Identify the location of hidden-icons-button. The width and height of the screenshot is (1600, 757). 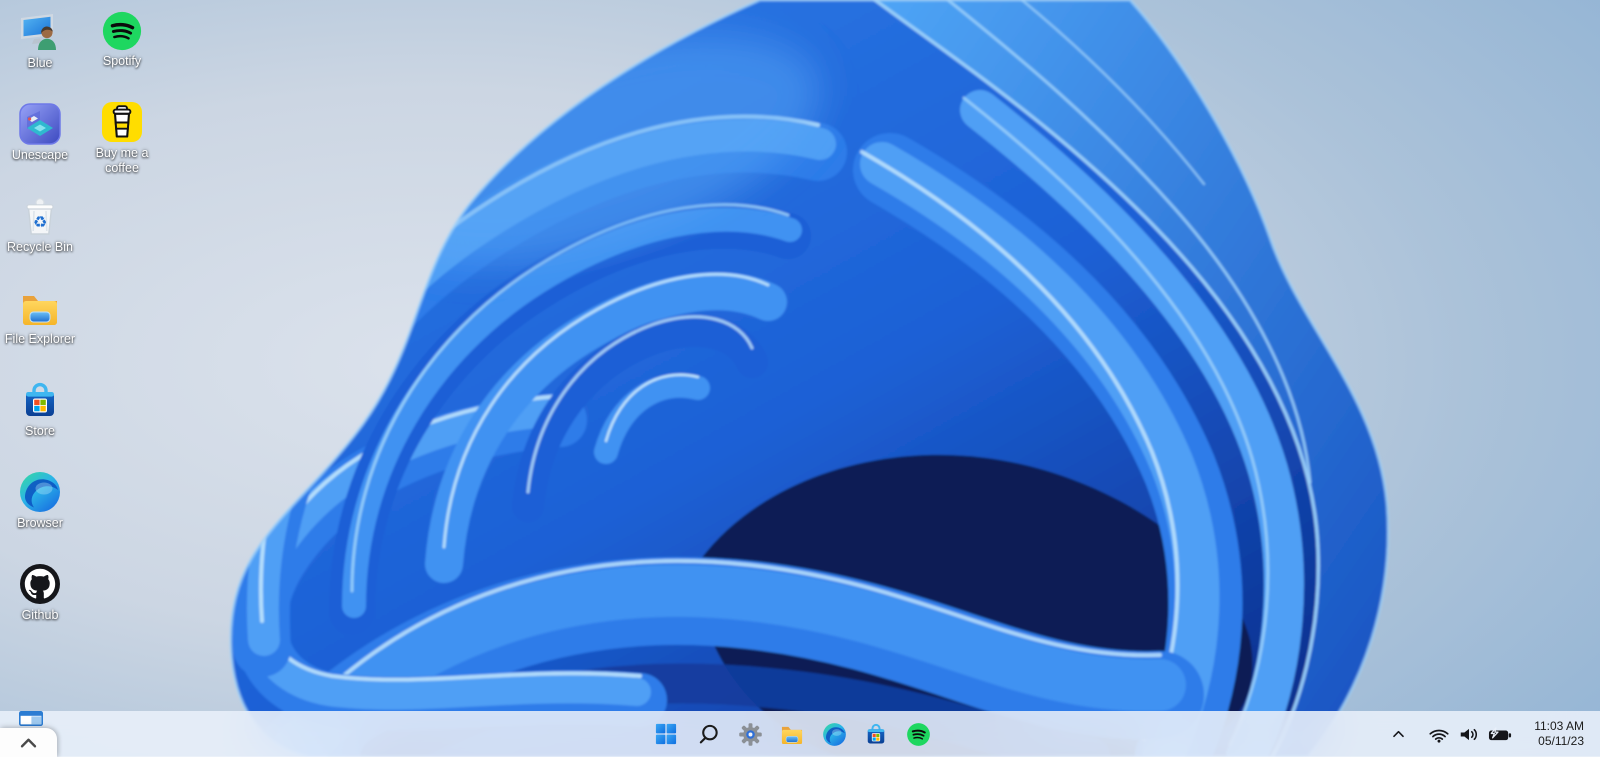
(1398, 734).